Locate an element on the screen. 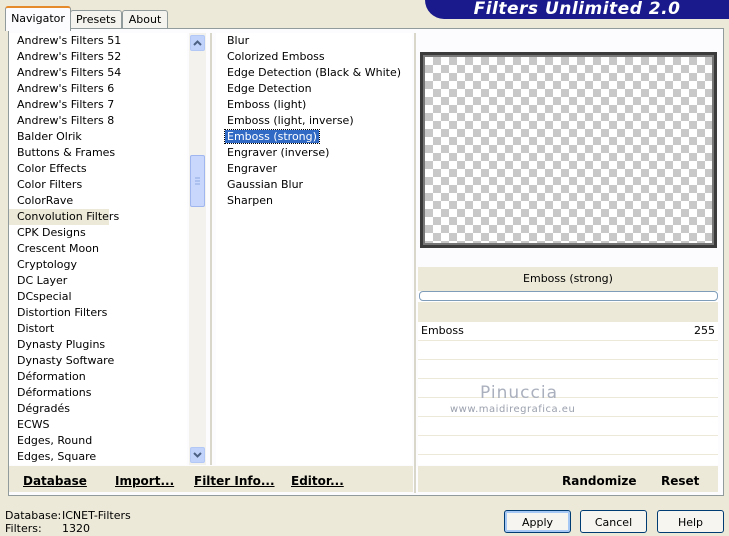  reset-button: Reset is located at coordinates (680, 481).